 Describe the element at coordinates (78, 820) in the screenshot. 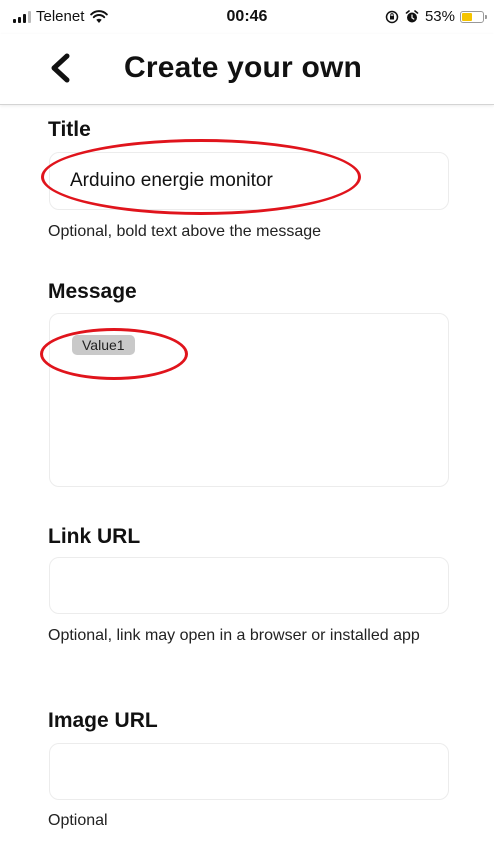

I see `image-url-hint: Optional` at that location.